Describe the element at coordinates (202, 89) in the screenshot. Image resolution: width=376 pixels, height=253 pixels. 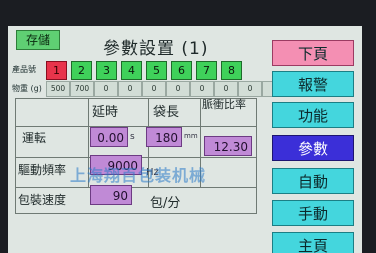
I see `weight-field-7: 0` at that location.